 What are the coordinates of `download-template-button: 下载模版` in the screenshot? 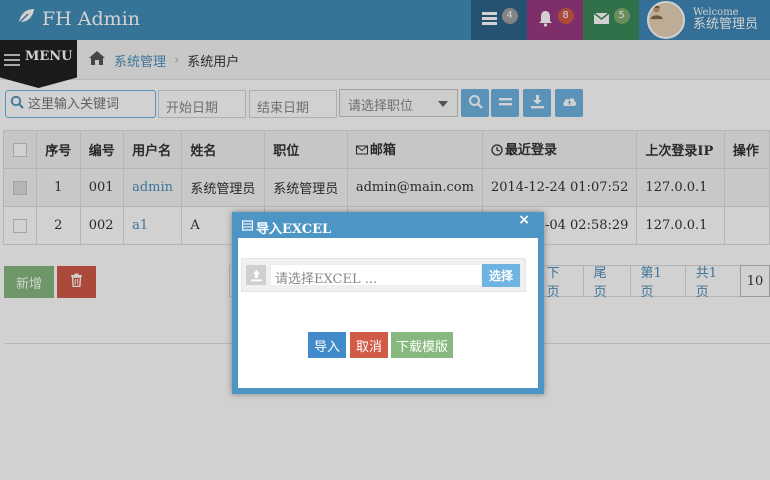 It's located at (422, 345).